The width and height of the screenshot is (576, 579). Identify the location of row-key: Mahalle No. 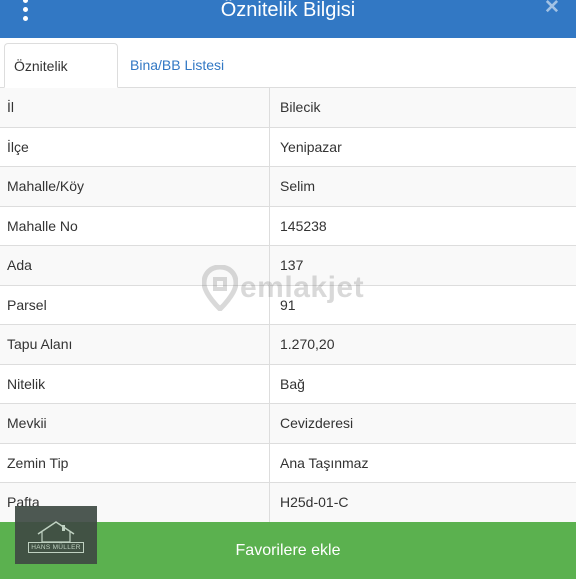
(135, 225).